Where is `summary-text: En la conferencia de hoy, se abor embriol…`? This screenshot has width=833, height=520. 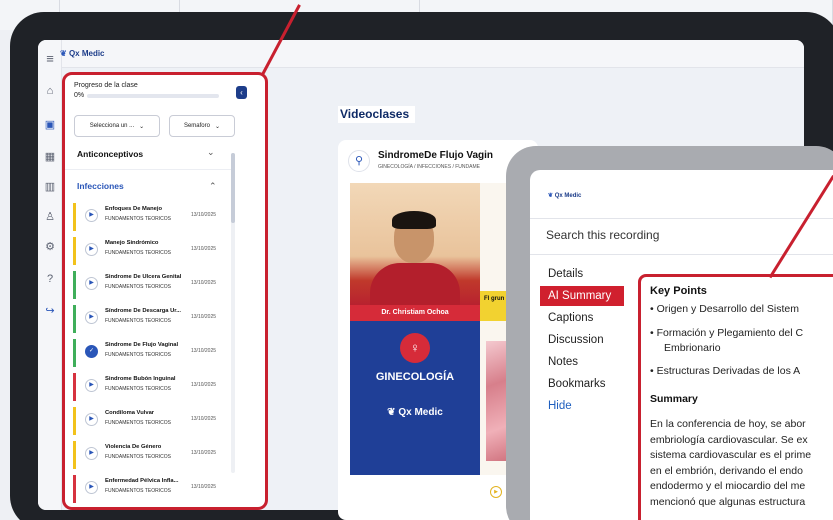
summary-text: En la conferencia de hoy, se abor embriol… is located at coordinates (741, 463).